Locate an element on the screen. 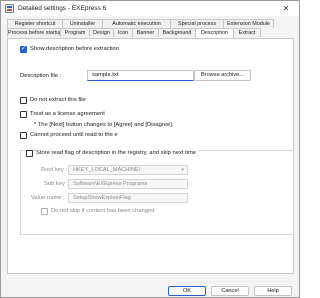  value-name-label: Value name : is located at coordinates (48, 198).